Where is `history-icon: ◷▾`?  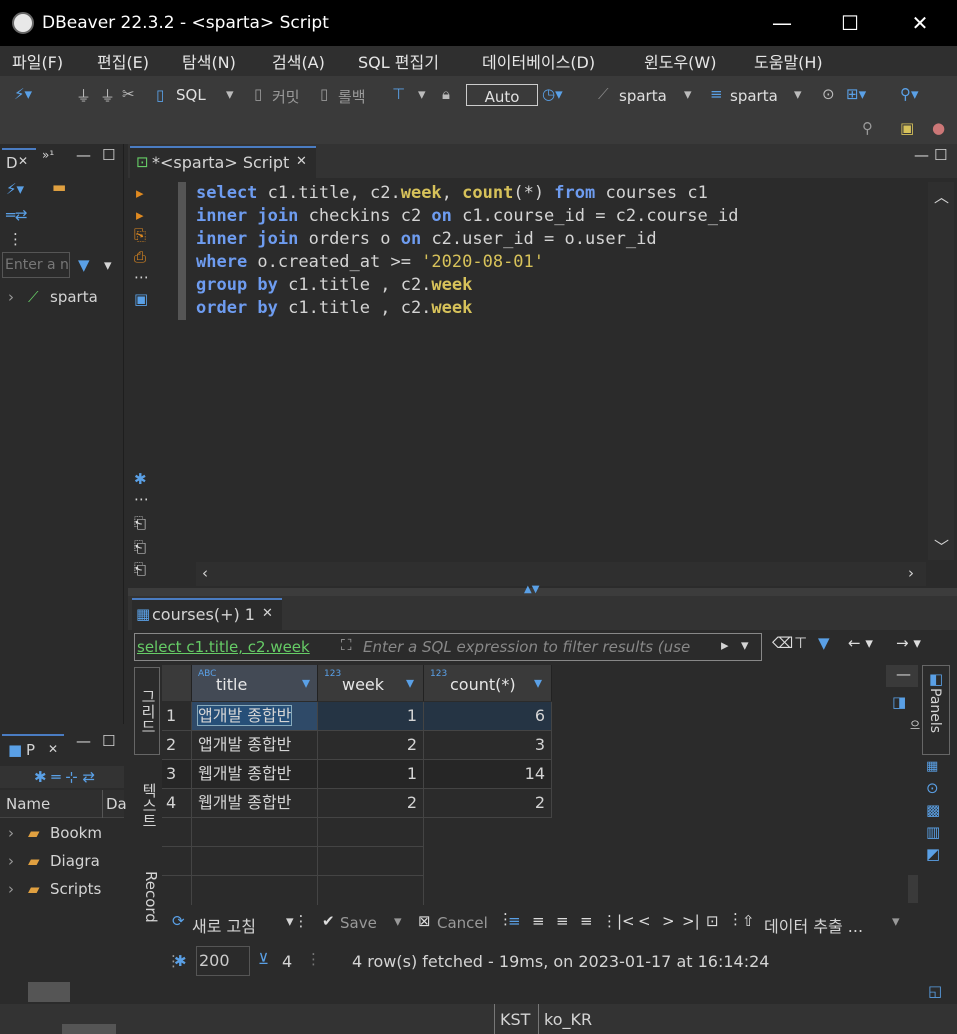 history-icon: ◷▾ is located at coordinates (552, 94).